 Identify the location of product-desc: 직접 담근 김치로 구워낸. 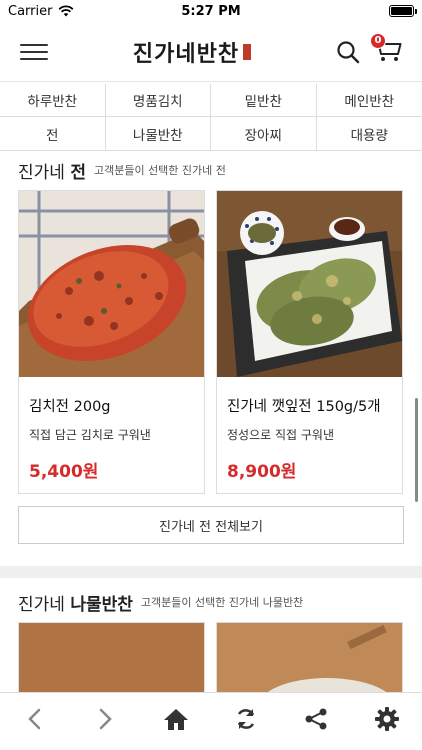
(90, 435).